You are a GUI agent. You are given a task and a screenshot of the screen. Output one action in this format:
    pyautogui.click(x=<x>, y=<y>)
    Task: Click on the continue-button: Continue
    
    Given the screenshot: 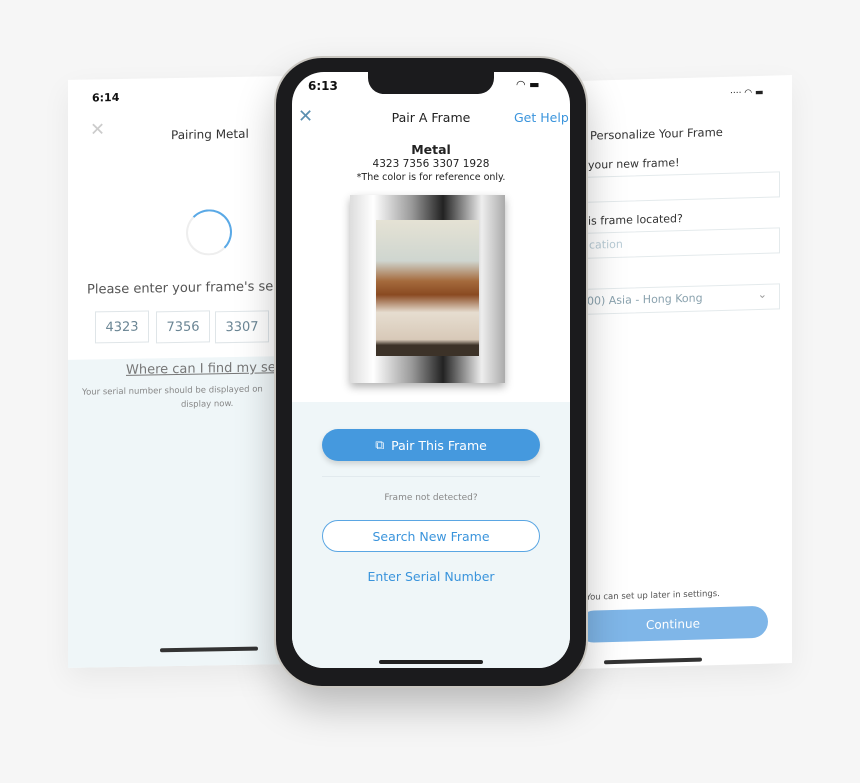 What is the action you would take?
    pyautogui.click(x=673, y=624)
    